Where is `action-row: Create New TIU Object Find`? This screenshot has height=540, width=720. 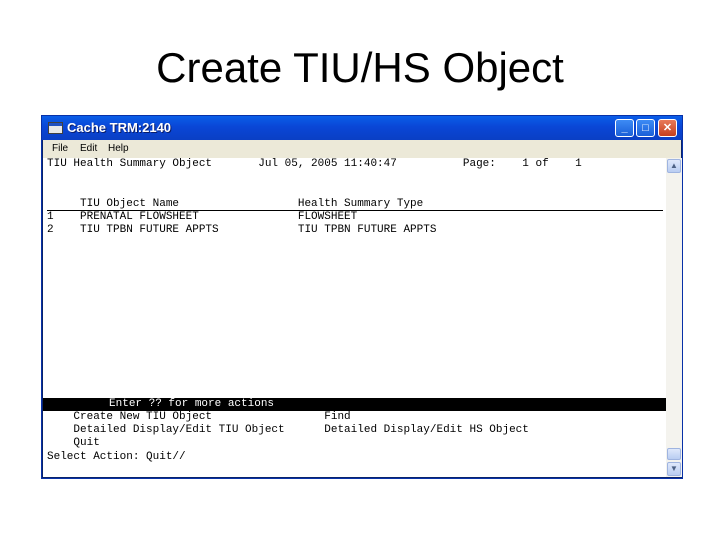 action-row: Create New TIU Object Find is located at coordinates (199, 417).